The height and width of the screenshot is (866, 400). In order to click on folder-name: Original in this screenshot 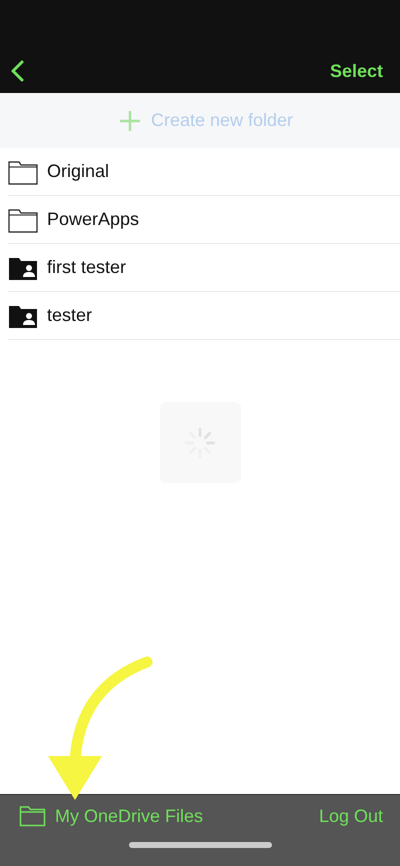, I will do `click(78, 171)`.